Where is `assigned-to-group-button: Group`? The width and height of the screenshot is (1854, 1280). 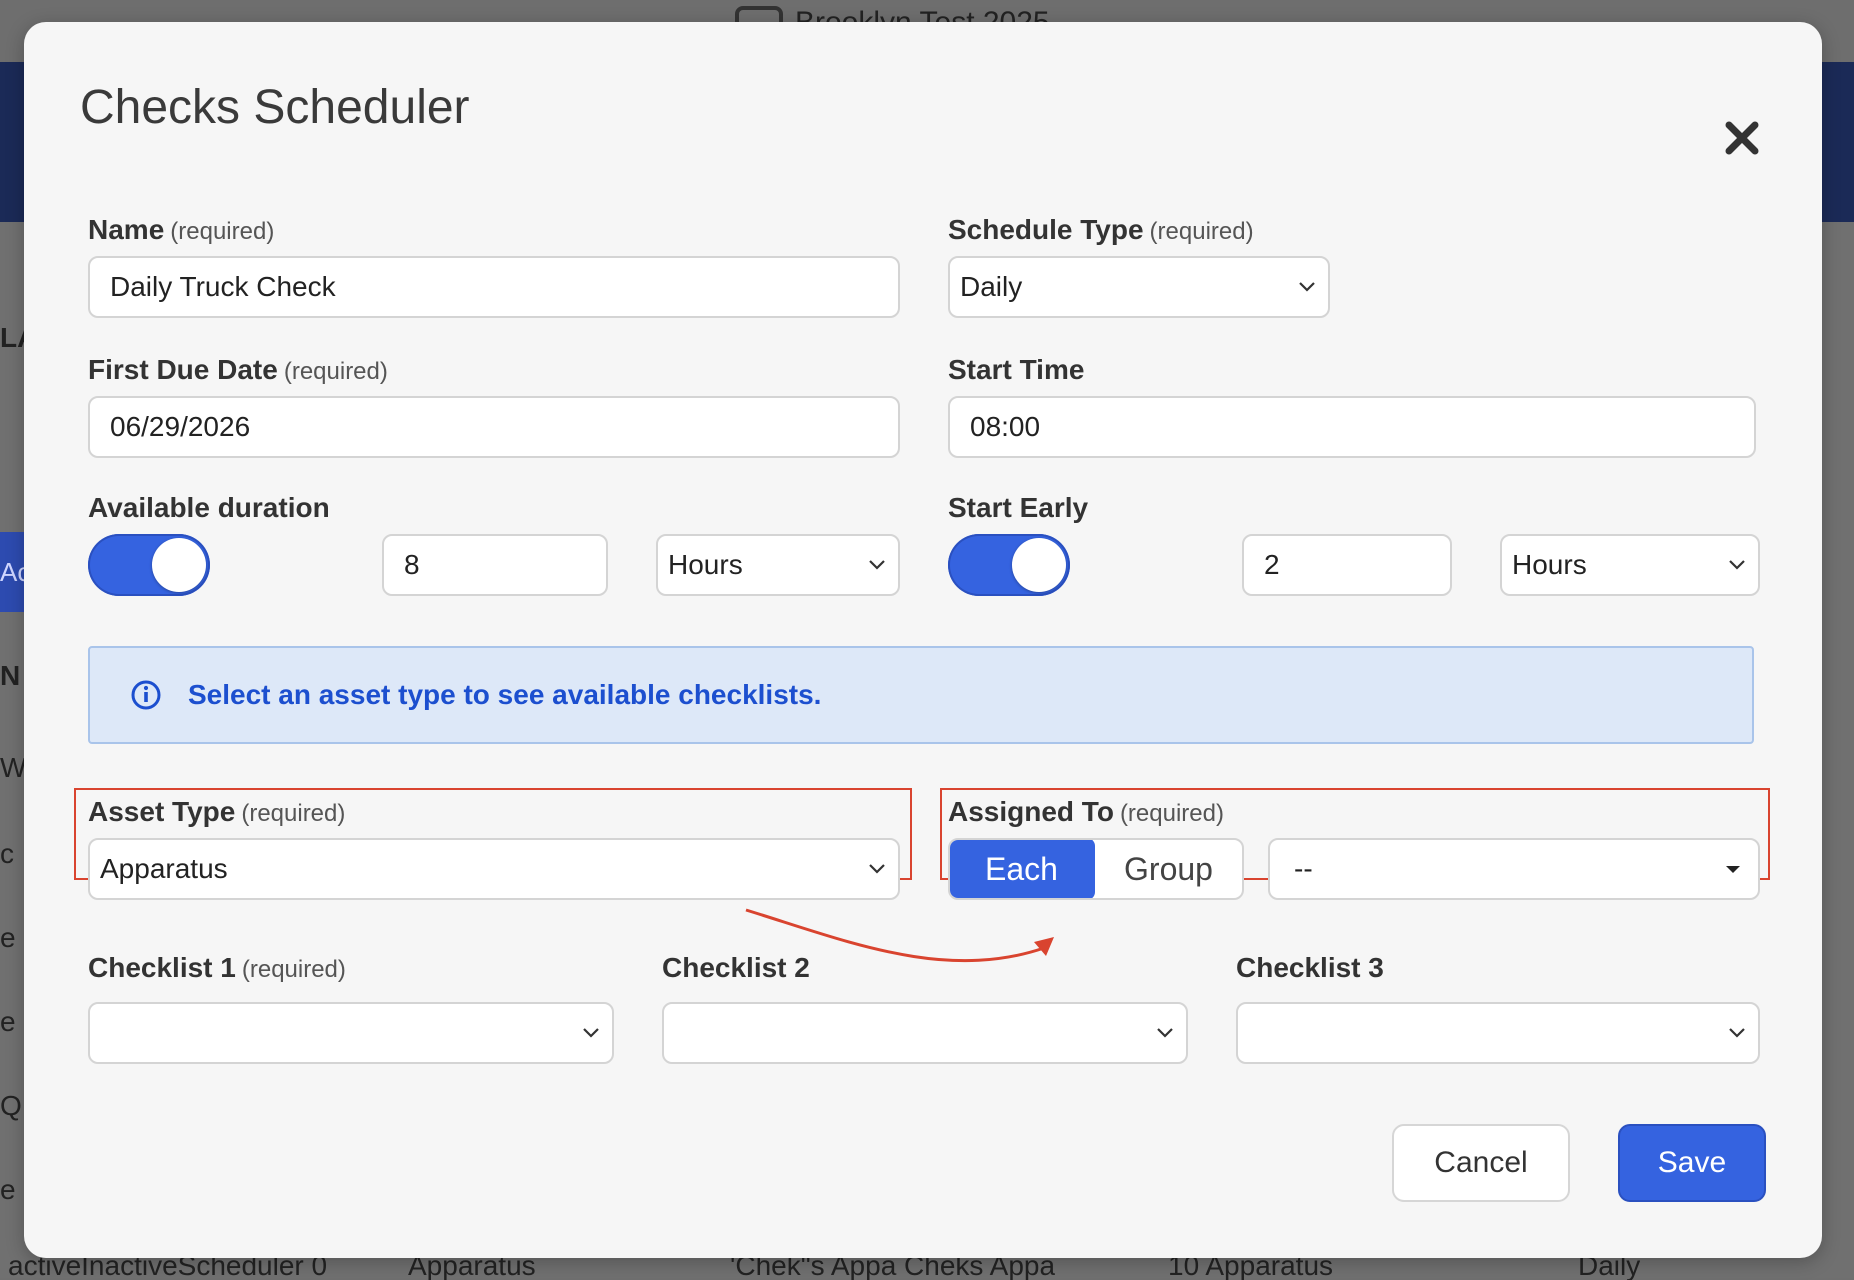 assigned-to-group-button: Group is located at coordinates (1168, 869).